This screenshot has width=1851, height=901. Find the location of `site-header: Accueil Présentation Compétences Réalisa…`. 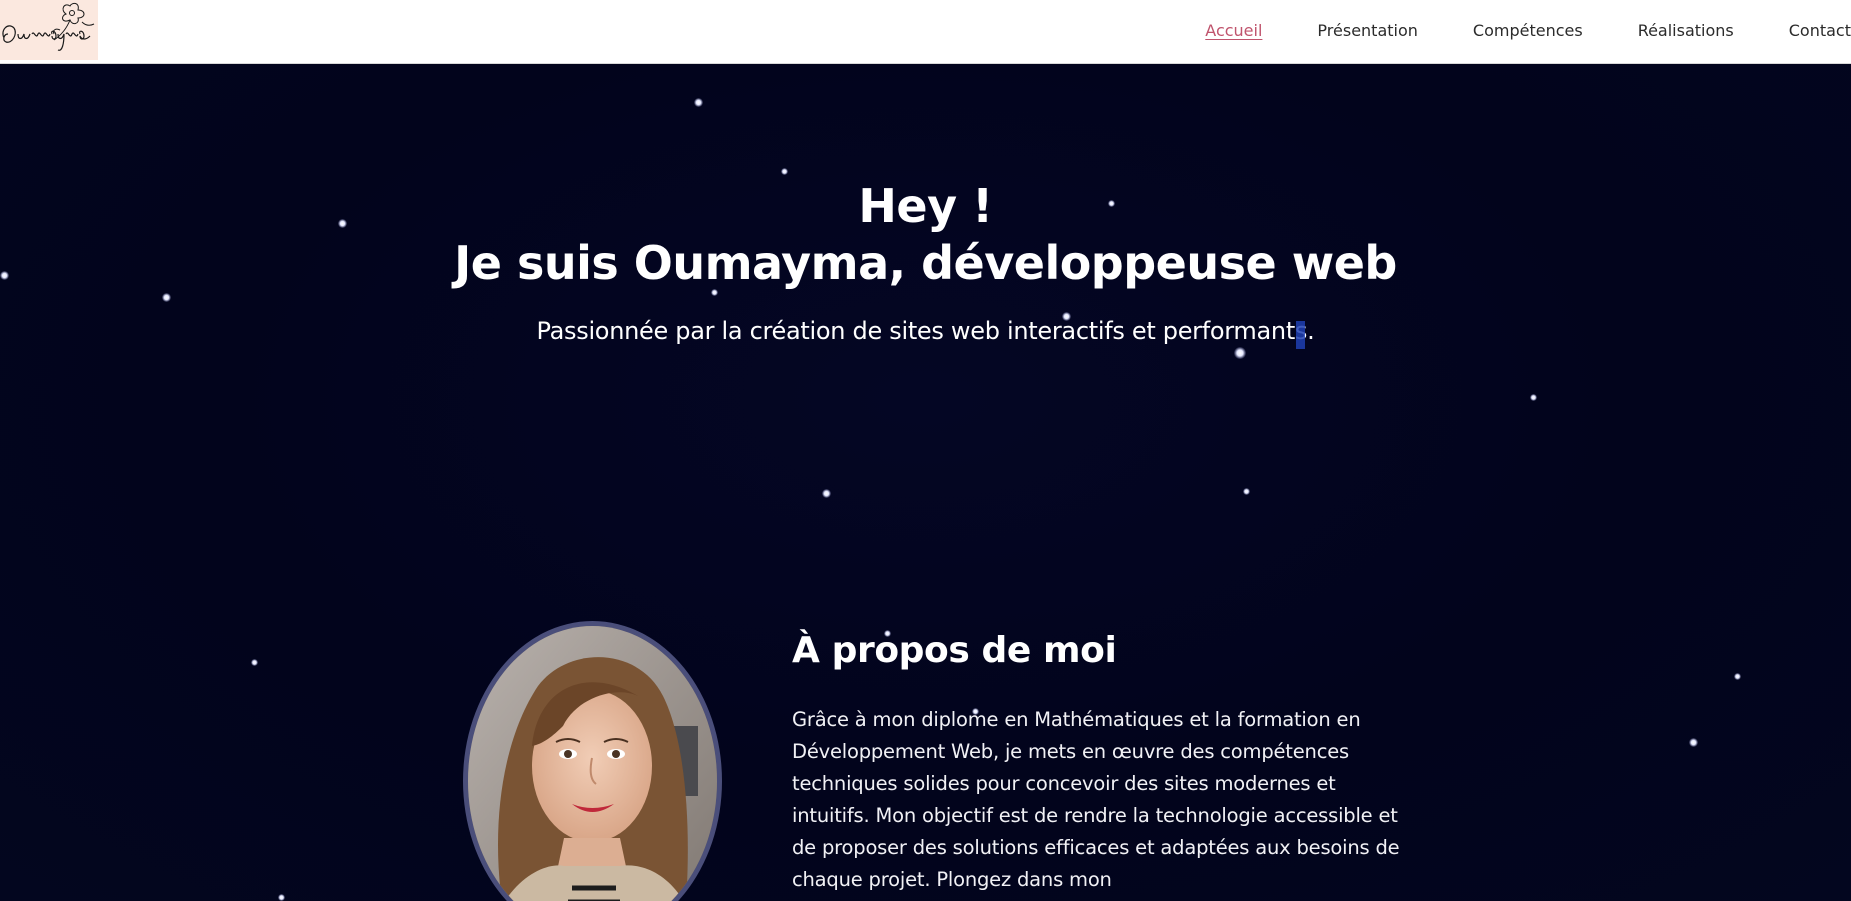

site-header: Accueil Présentation Compétences Réalisa… is located at coordinates (925, 32).